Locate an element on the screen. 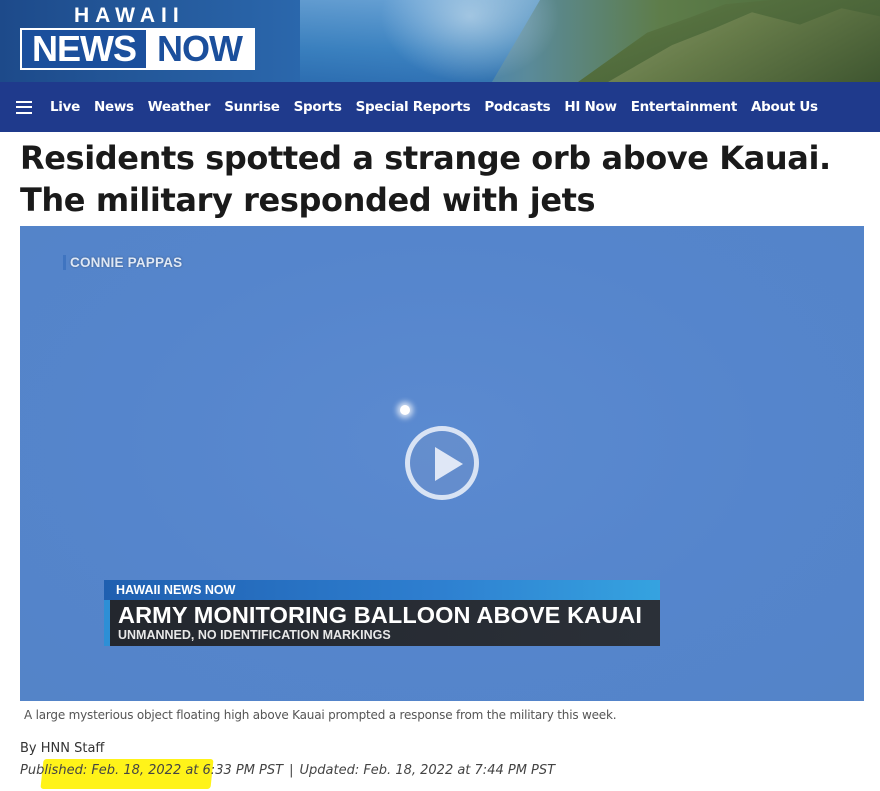  nav-item-sports: Sports is located at coordinates (318, 107).